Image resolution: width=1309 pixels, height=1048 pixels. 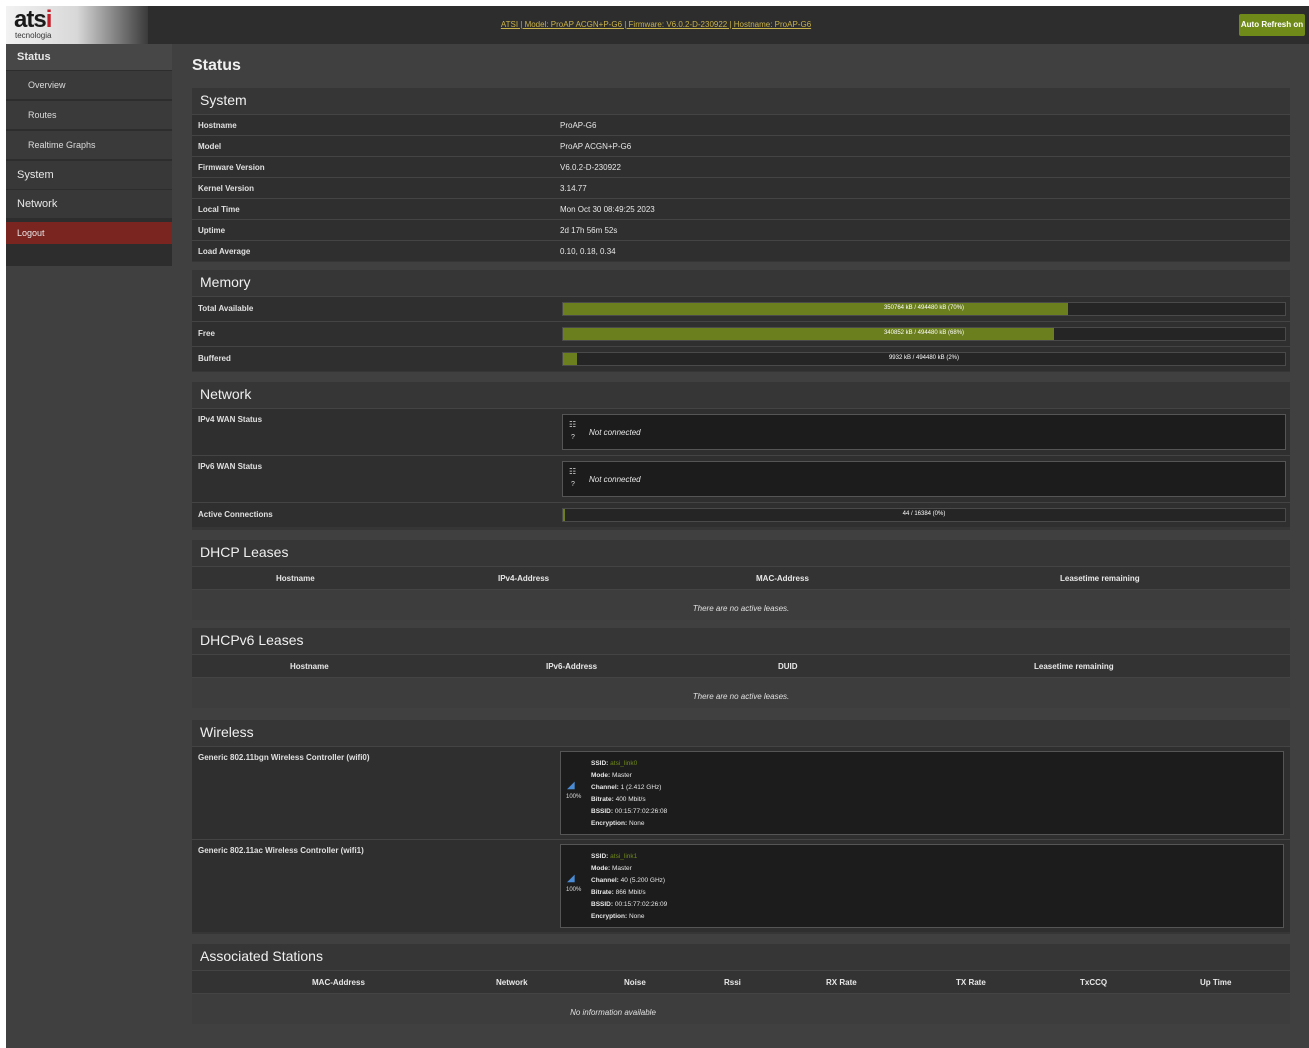 What do you see at coordinates (741, 333) in the screenshot?
I see `memory-row-free: Free 340852 kB / 494480 kB (68%)` at bounding box center [741, 333].